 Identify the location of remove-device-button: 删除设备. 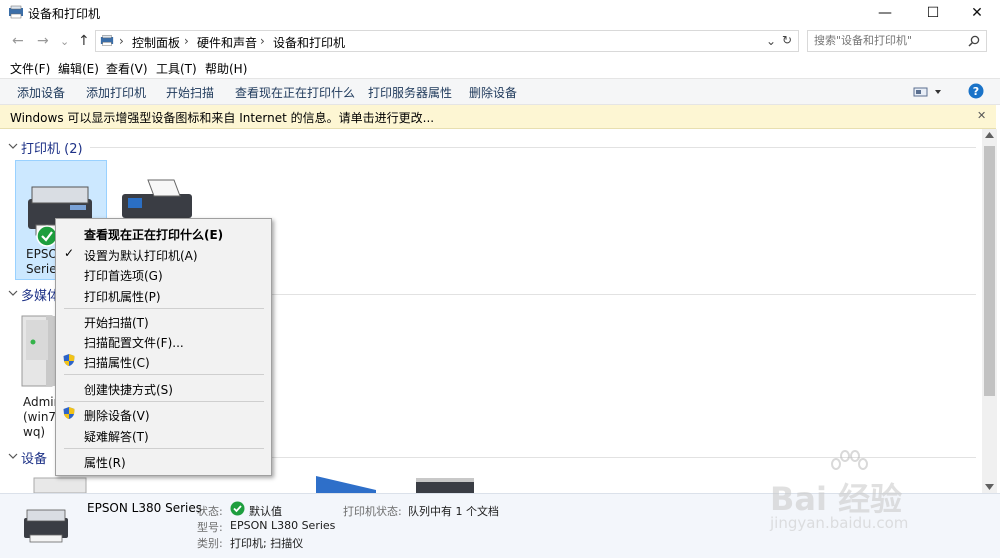
(493, 92).